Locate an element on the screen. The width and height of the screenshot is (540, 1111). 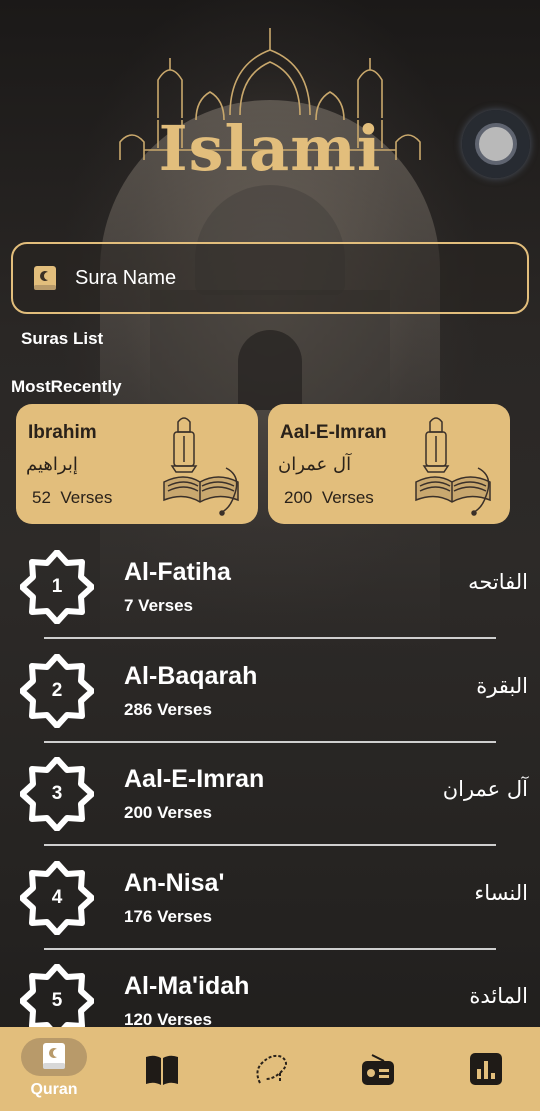
hadith-book-icon is located at coordinates (162, 1070).